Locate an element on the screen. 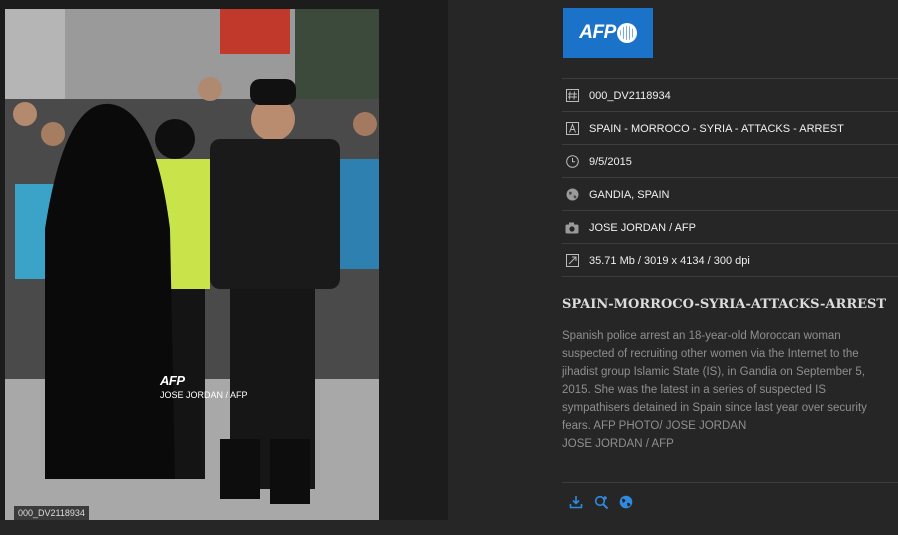  photo-credit: JOSE JORDAN / AFP is located at coordinates (642, 227).